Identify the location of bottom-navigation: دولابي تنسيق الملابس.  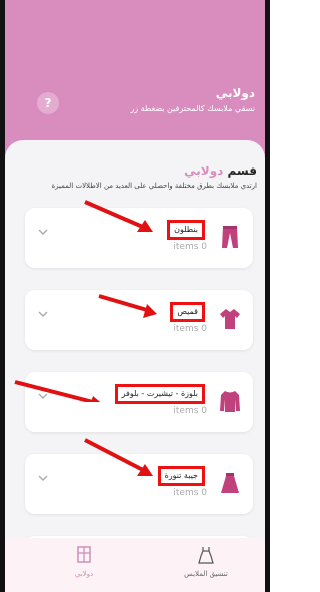
(135, 565).